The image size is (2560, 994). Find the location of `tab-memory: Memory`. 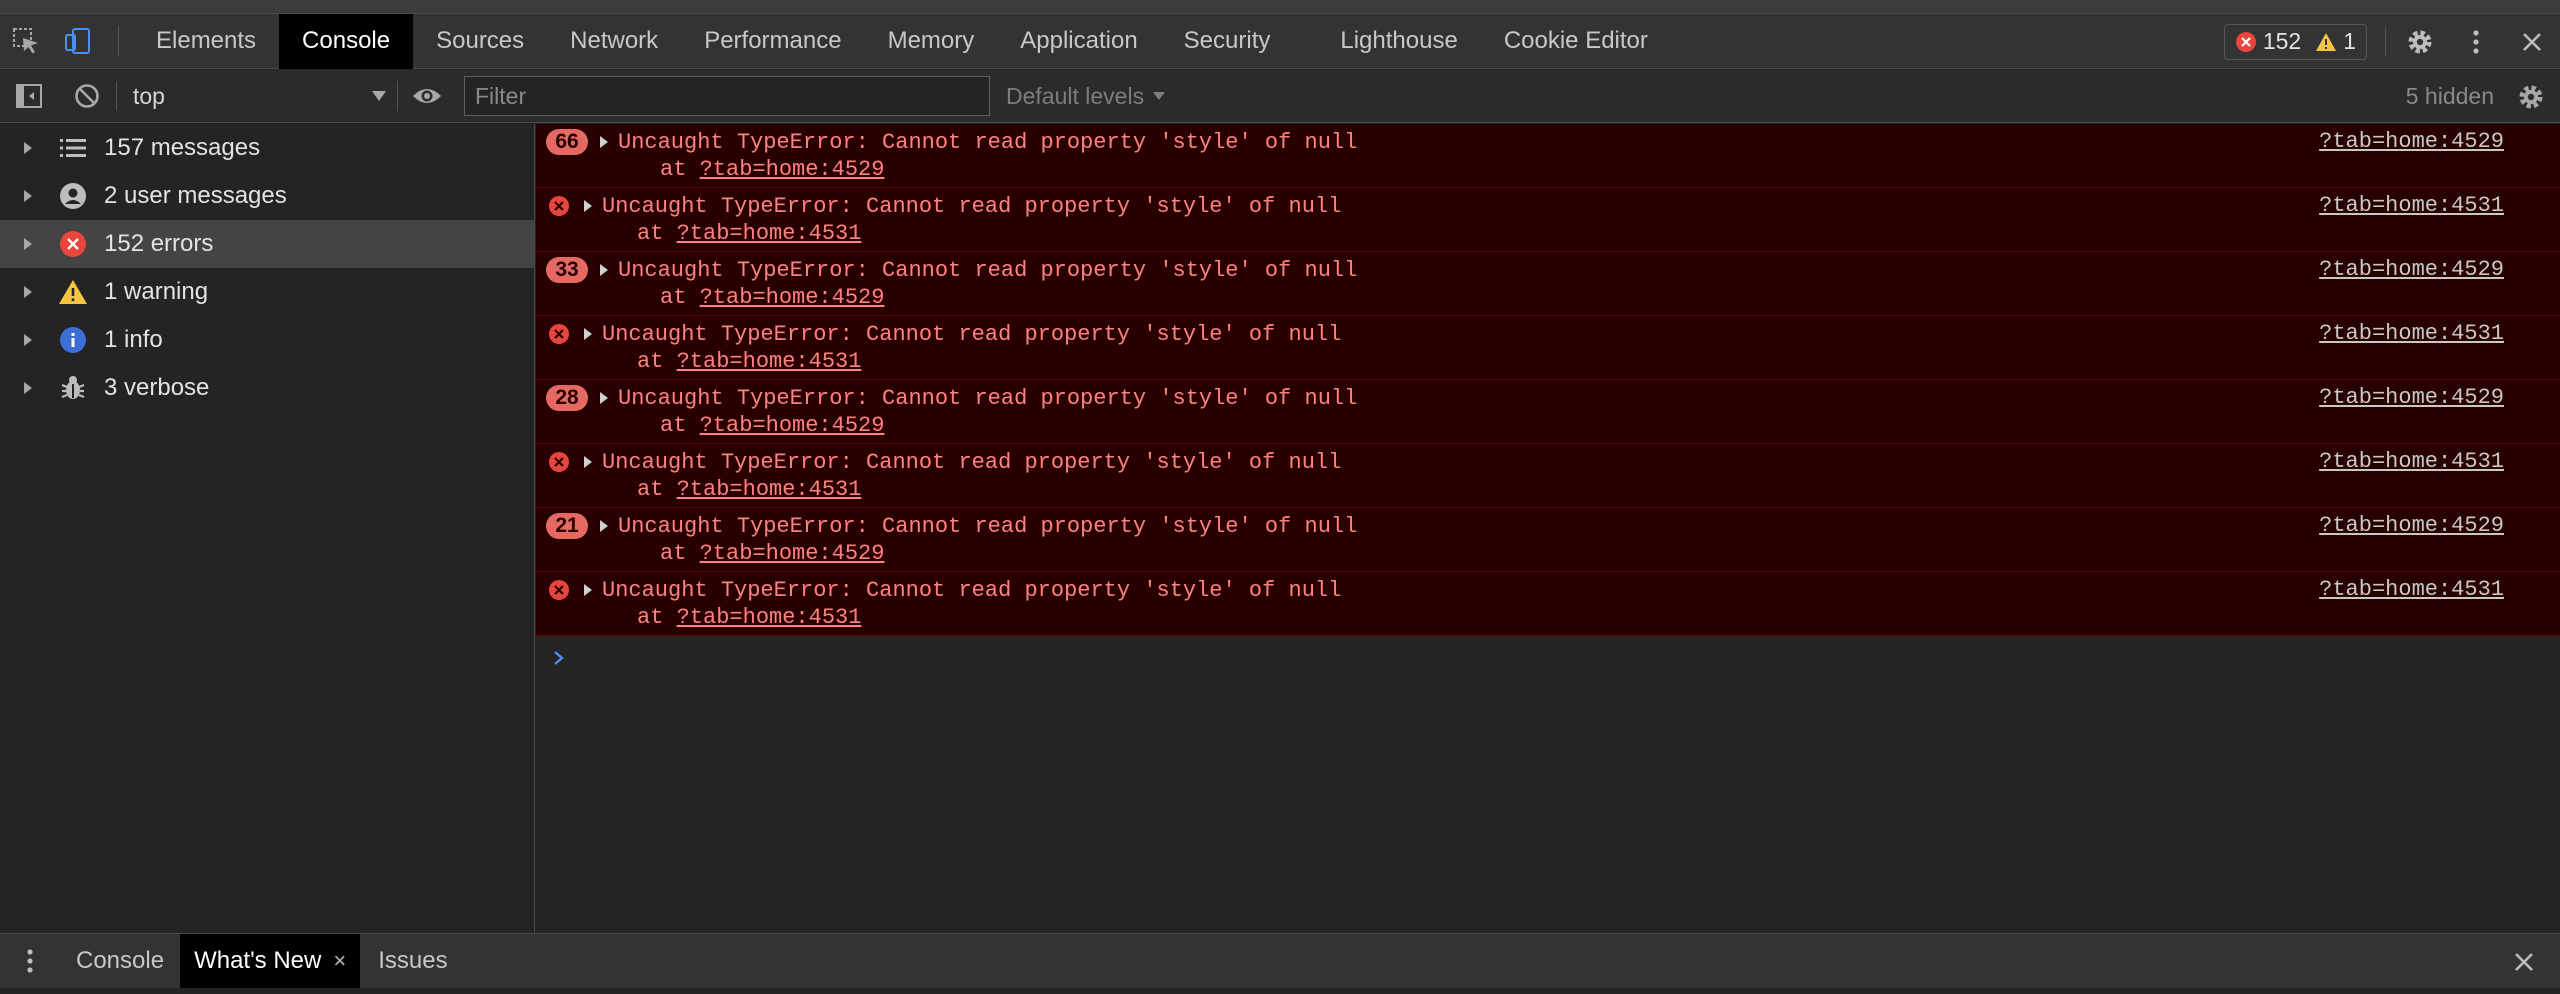

tab-memory: Memory is located at coordinates (931, 41).